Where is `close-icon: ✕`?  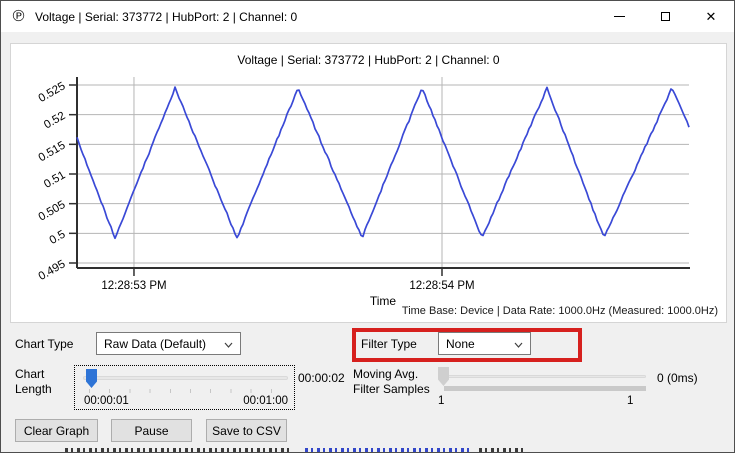 close-icon: ✕ is located at coordinates (711, 16).